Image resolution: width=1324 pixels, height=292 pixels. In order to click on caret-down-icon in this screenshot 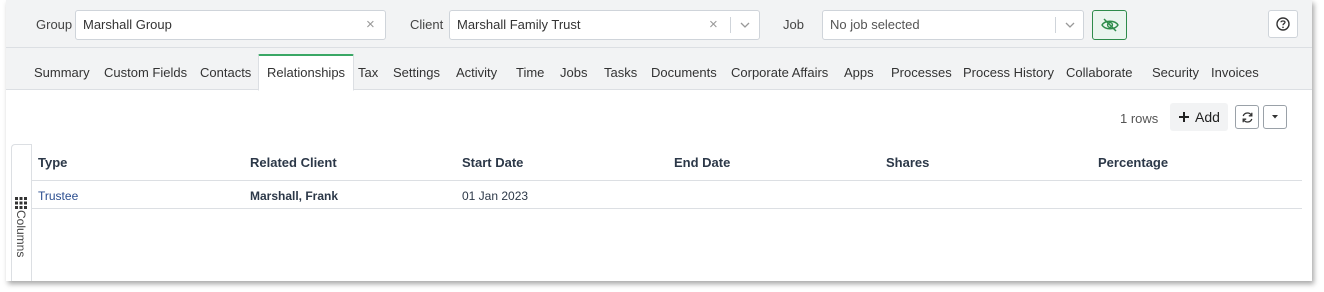, I will do `click(1275, 117)`.